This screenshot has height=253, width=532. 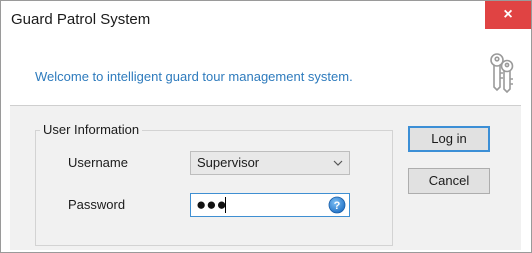 What do you see at coordinates (266, 20) in the screenshot?
I see `title-bar: Guard Patrol System ×` at bounding box center [266, 20].